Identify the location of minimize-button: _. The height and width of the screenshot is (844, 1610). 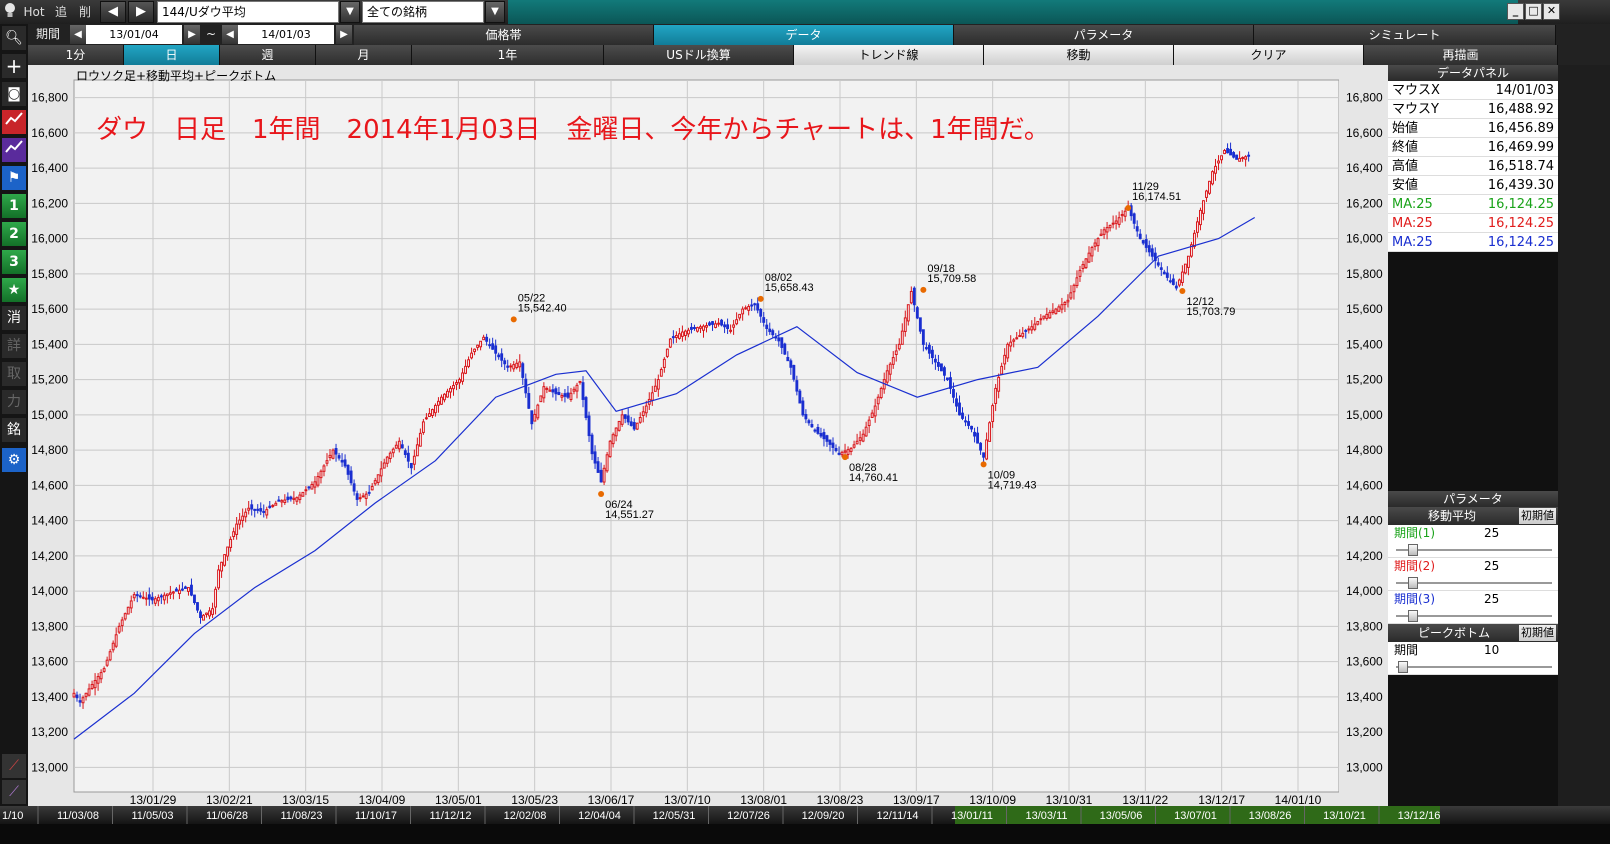
(1515, 11).